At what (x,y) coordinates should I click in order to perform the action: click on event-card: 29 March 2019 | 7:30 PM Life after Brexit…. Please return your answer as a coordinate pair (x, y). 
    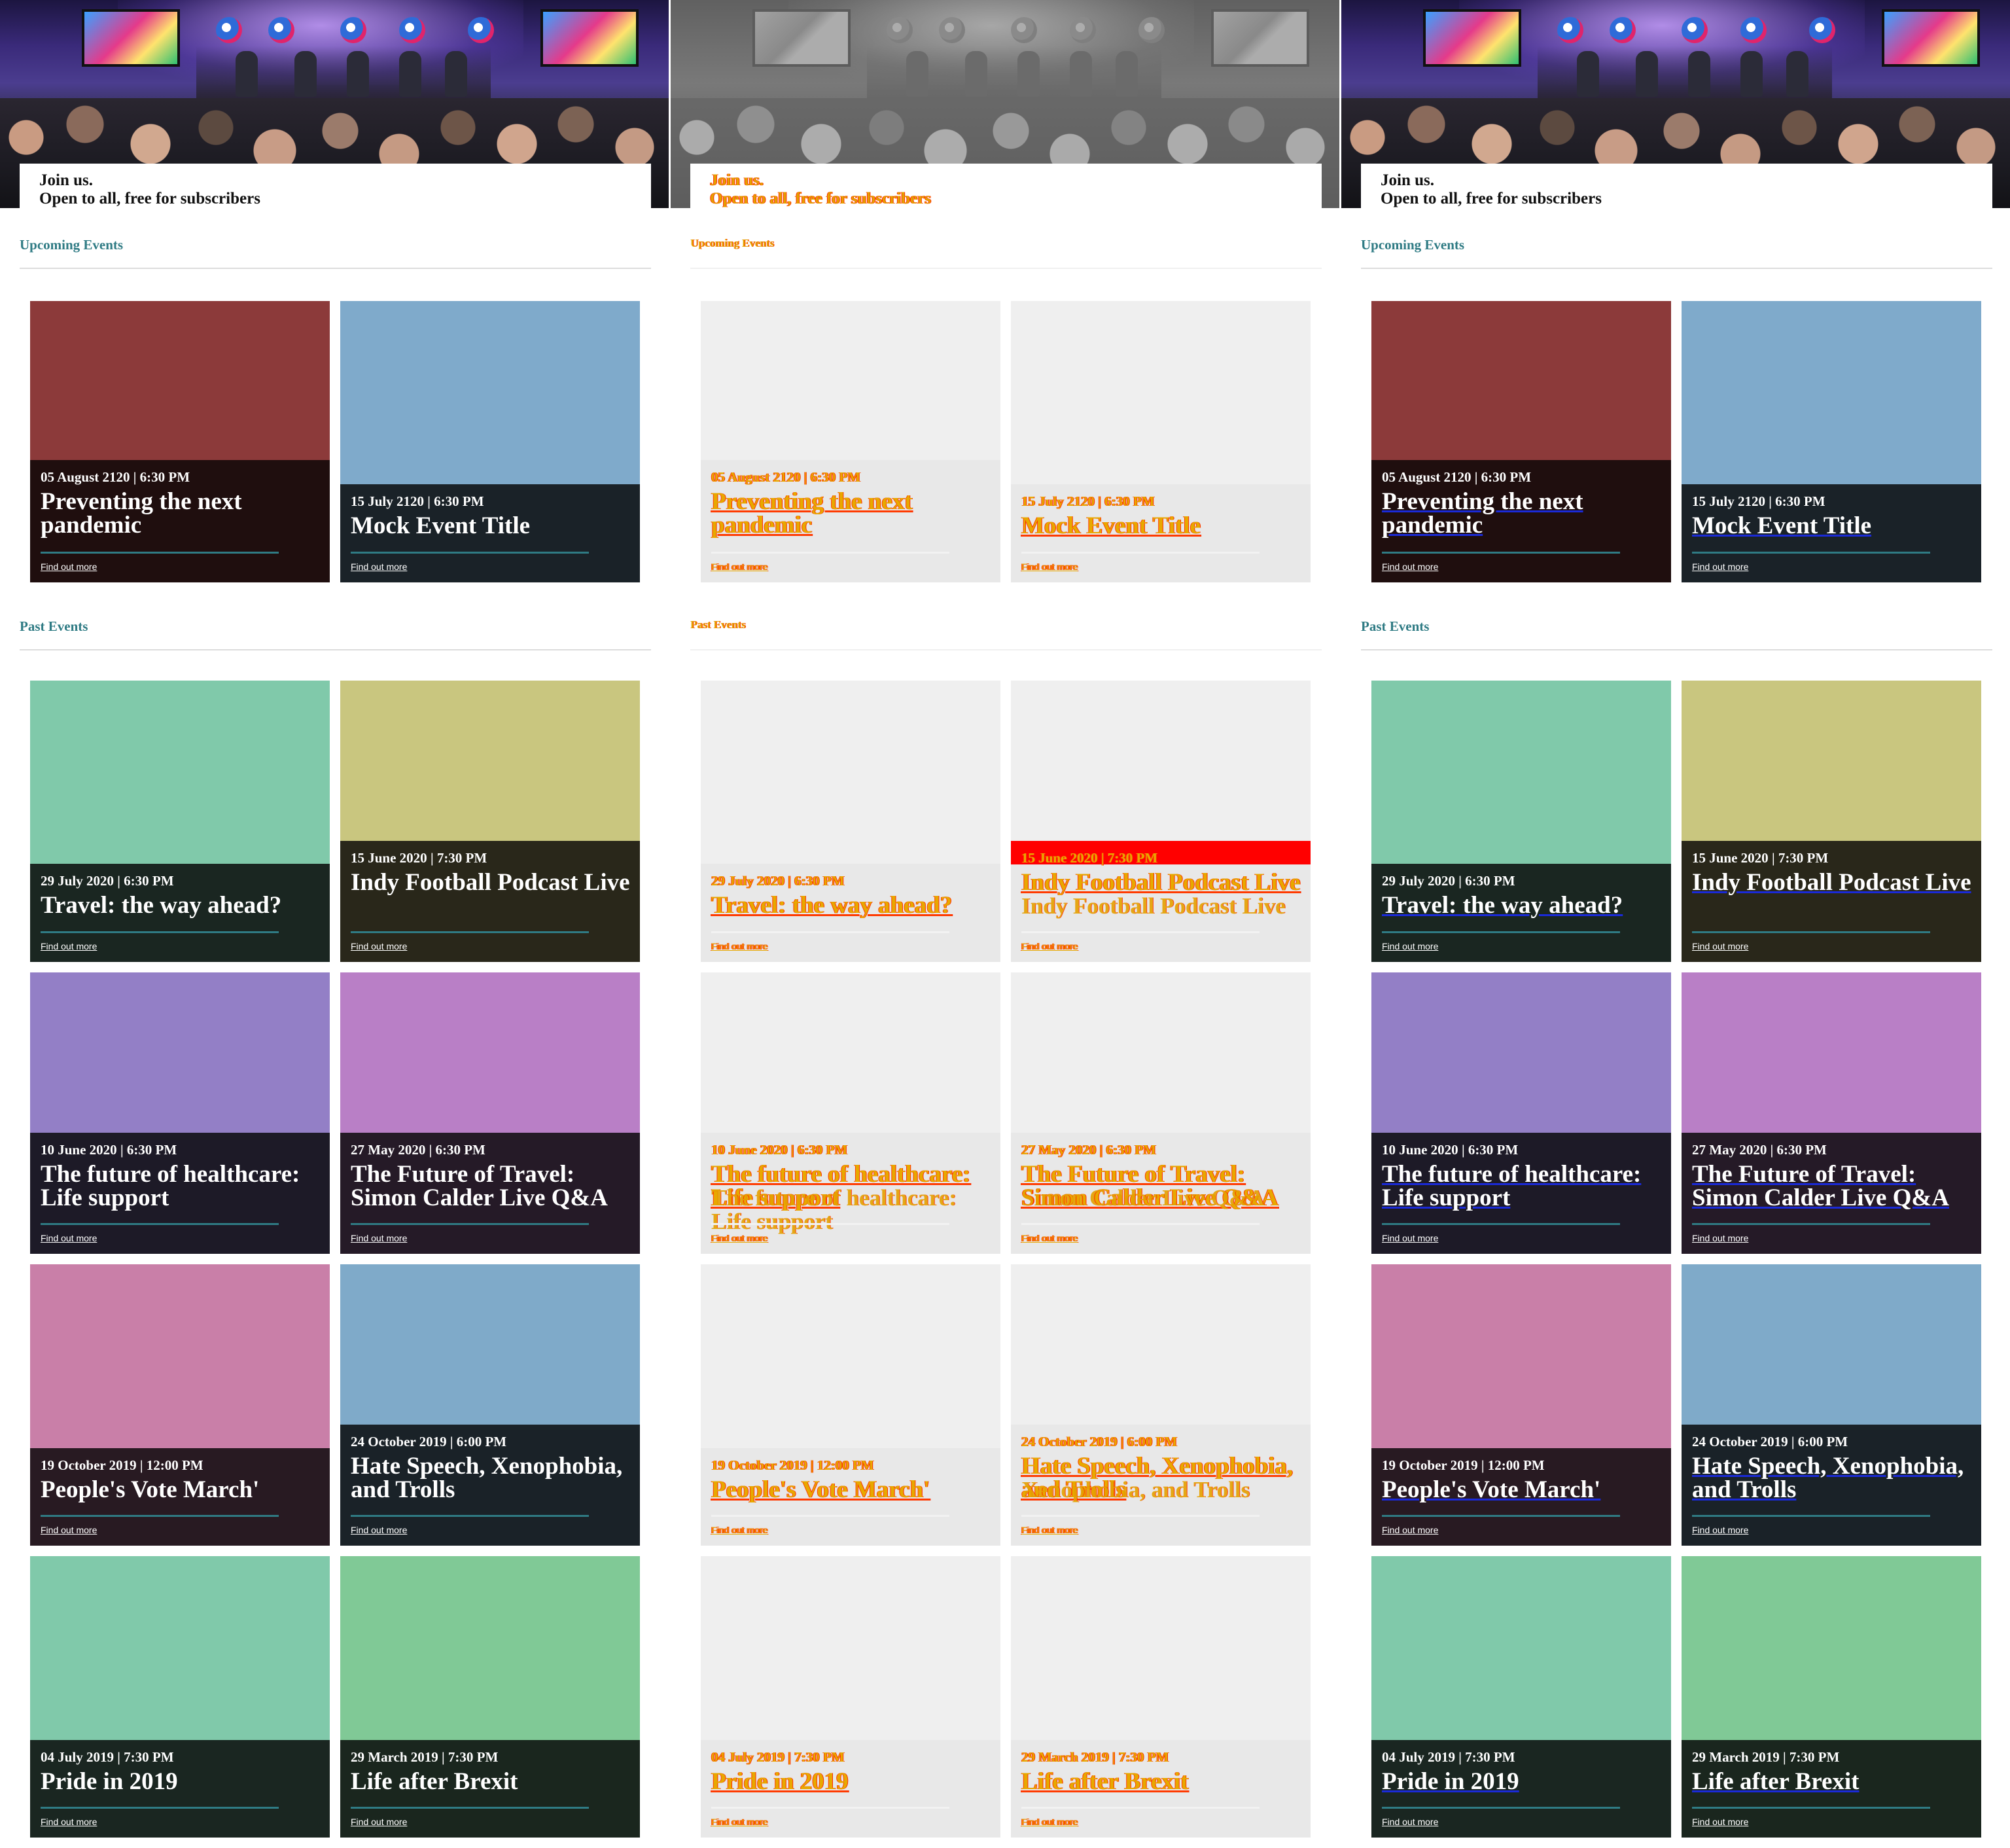
    Looking at the image, I should click on (490, 1697).